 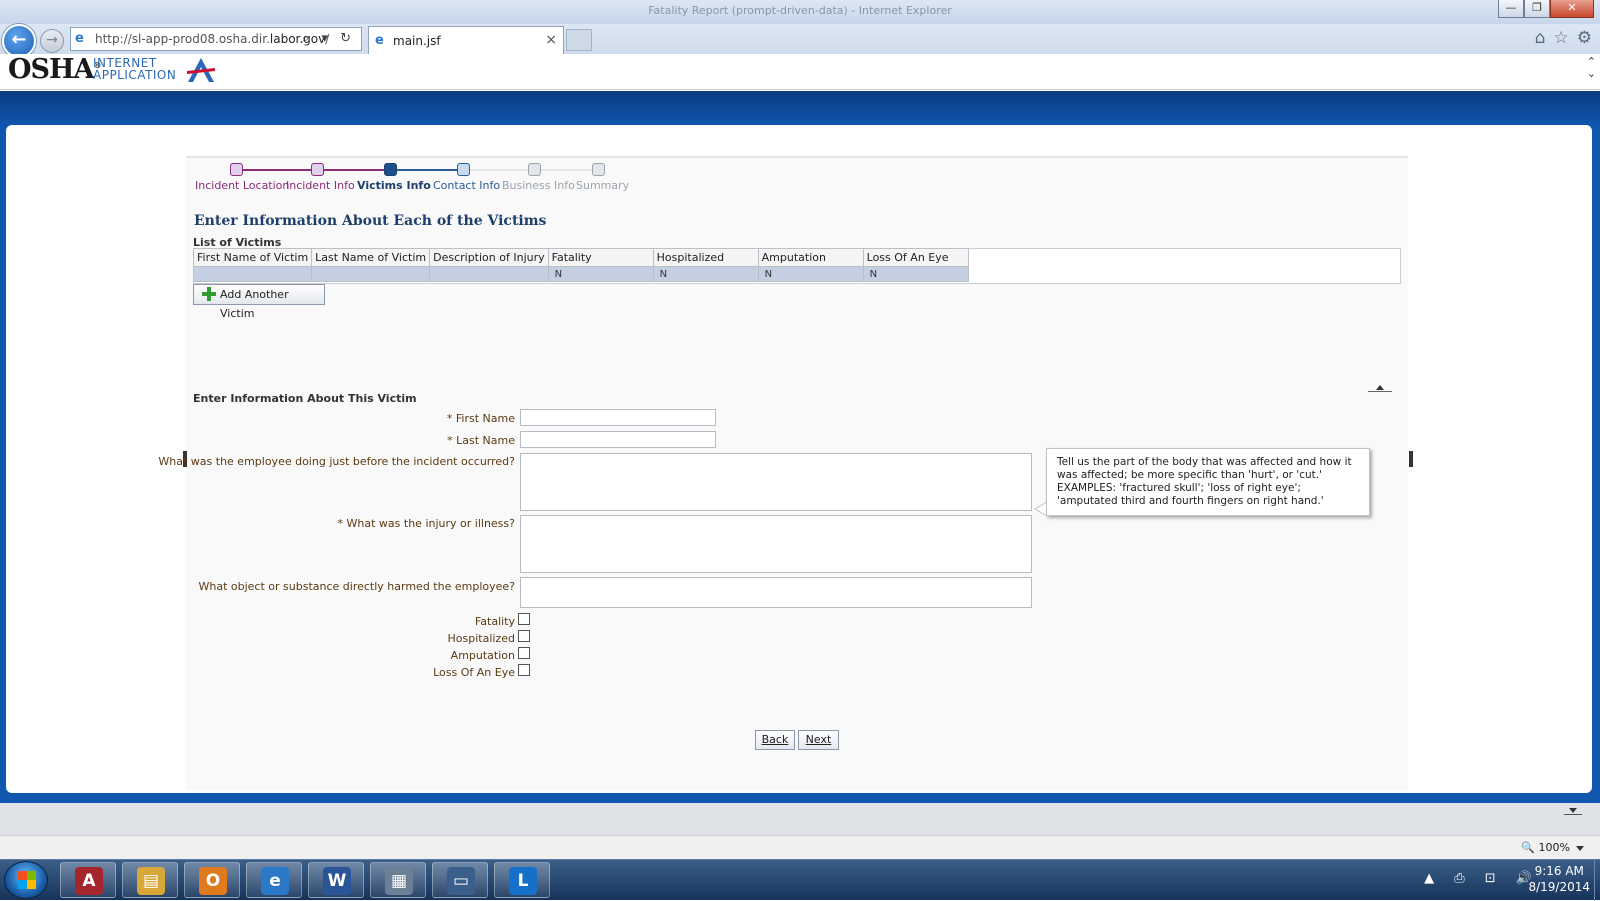 What do you see at coordinates (466, 185) in the screenshot?
I see `step-contact-info: Contact Info` at bounding box center [466, 185].